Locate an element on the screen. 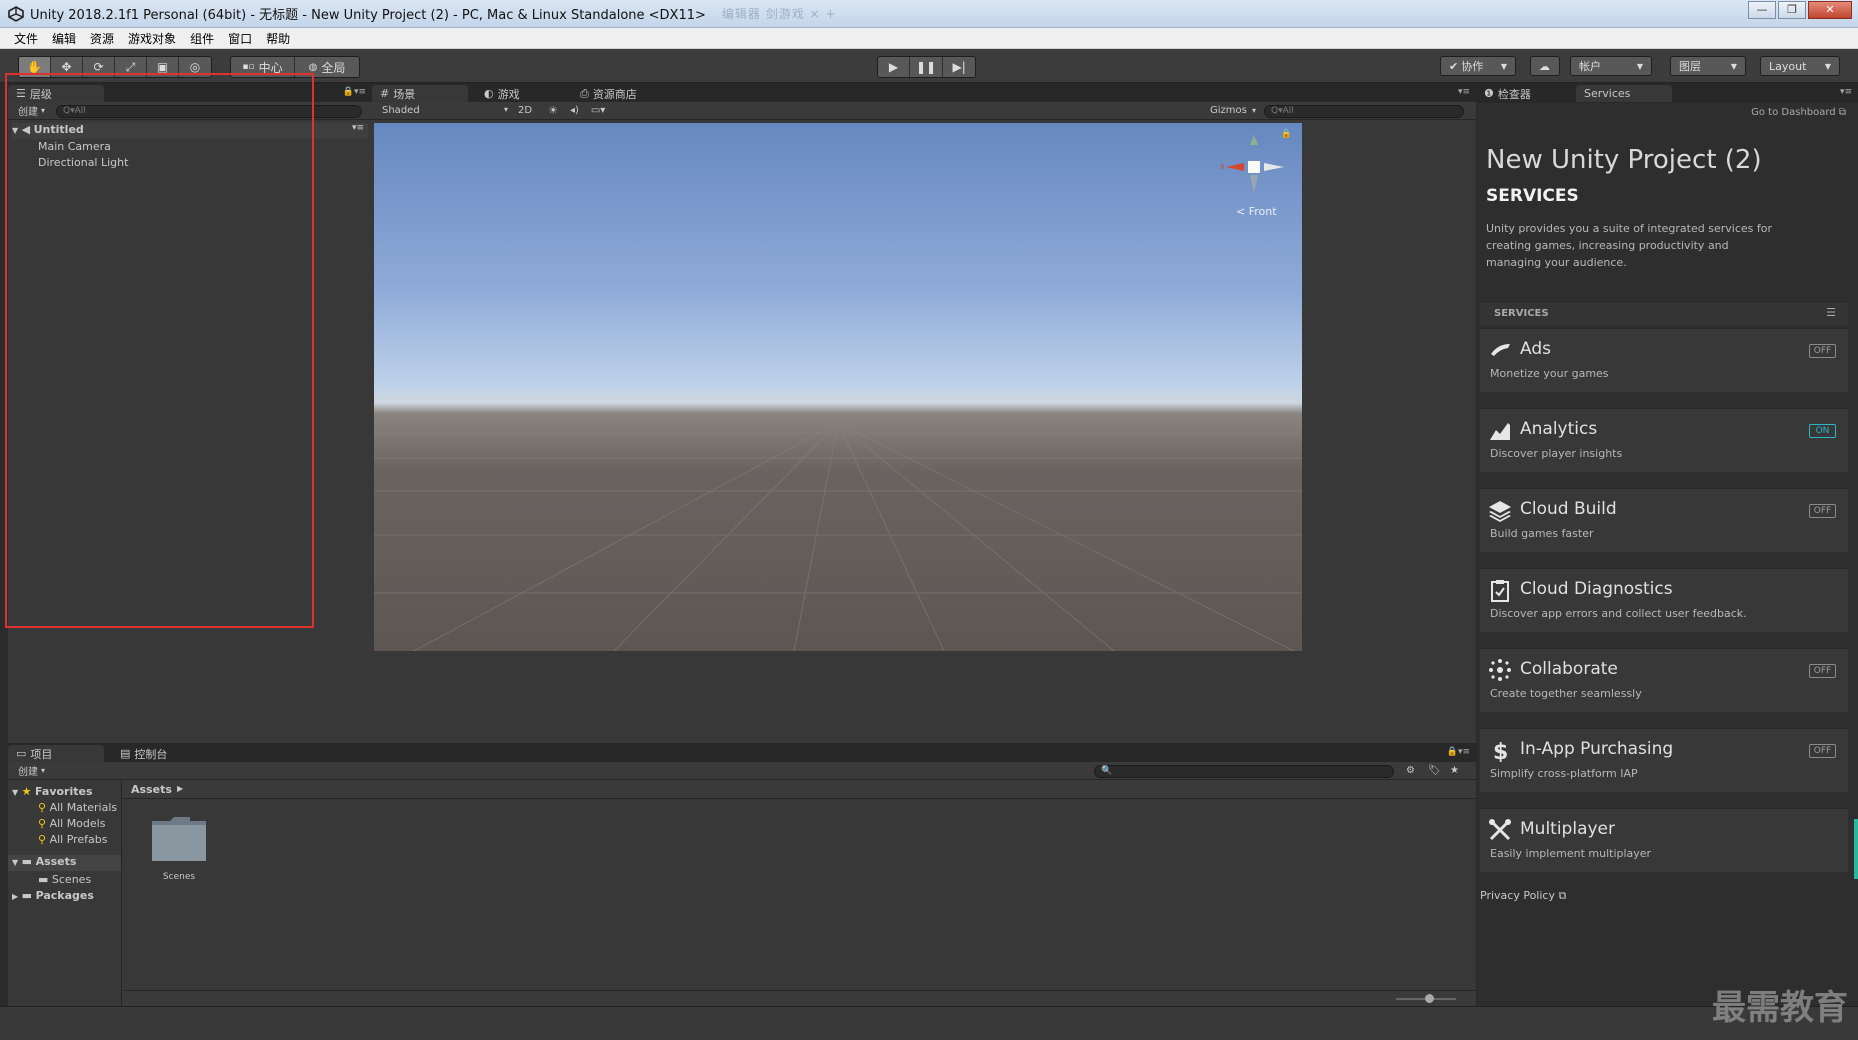 This screenshot has height=1040, width=1858. dashboard-link: Go to Dashboard ⧉ is located at coordinates (1798, 112).